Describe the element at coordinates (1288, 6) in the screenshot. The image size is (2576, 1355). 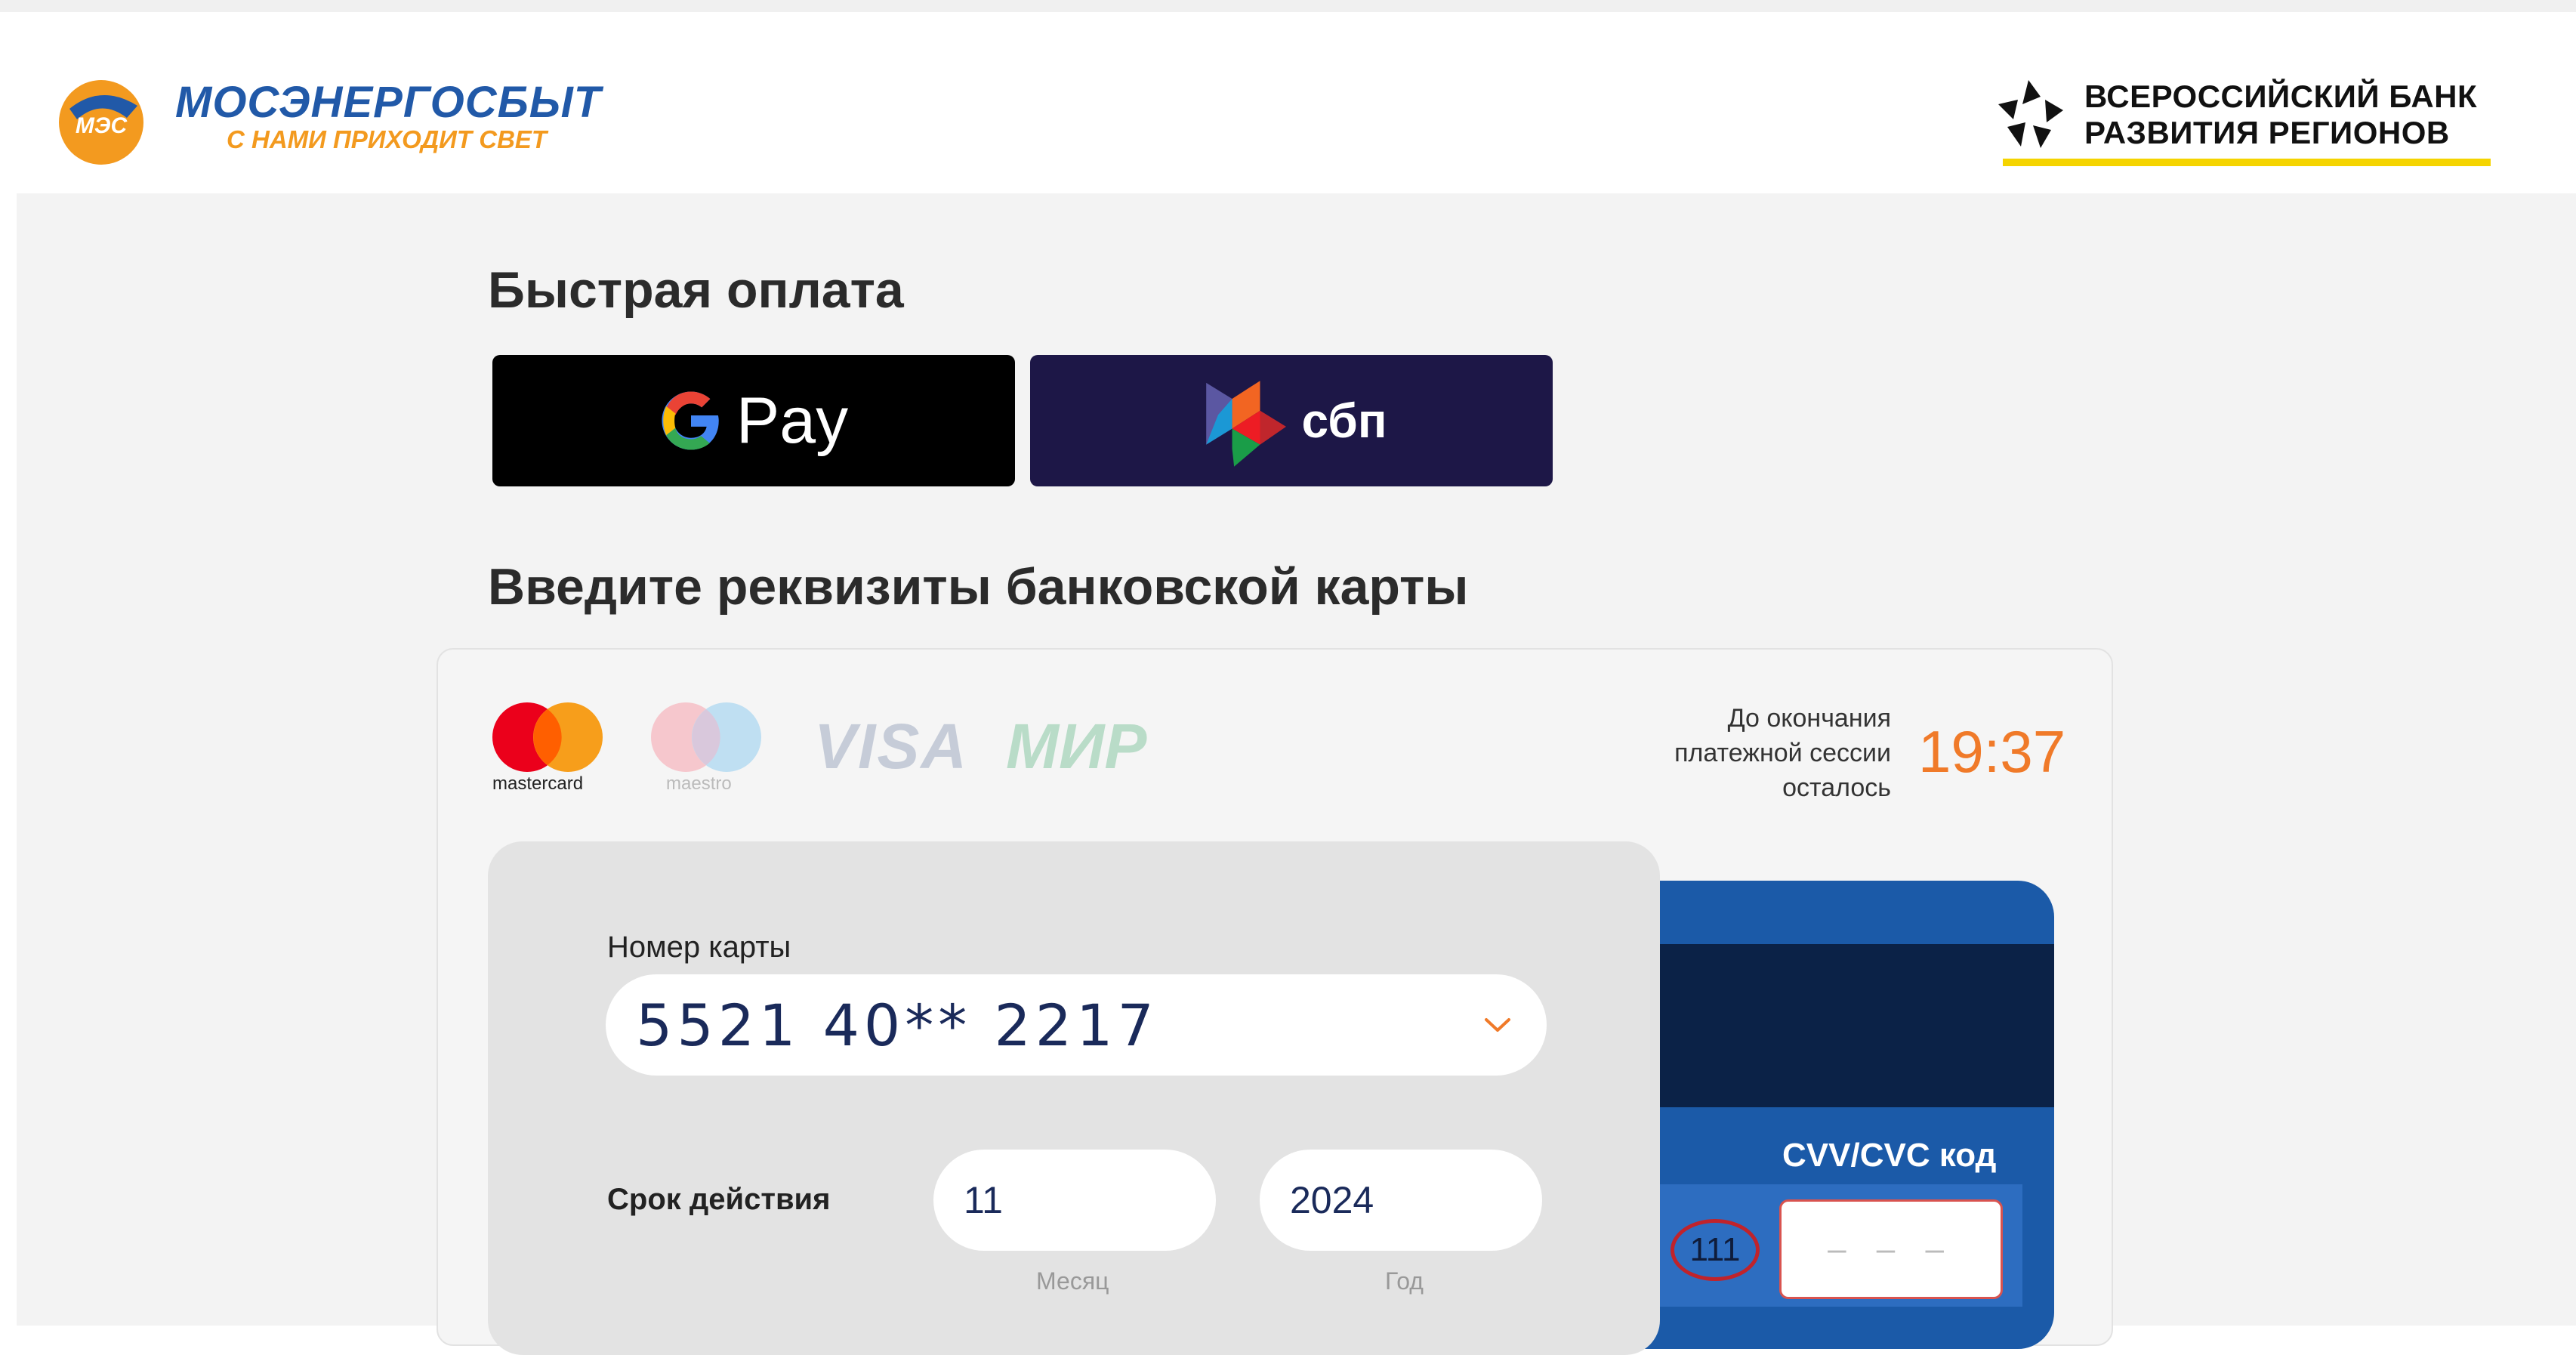
I see `top-strip` at that location.